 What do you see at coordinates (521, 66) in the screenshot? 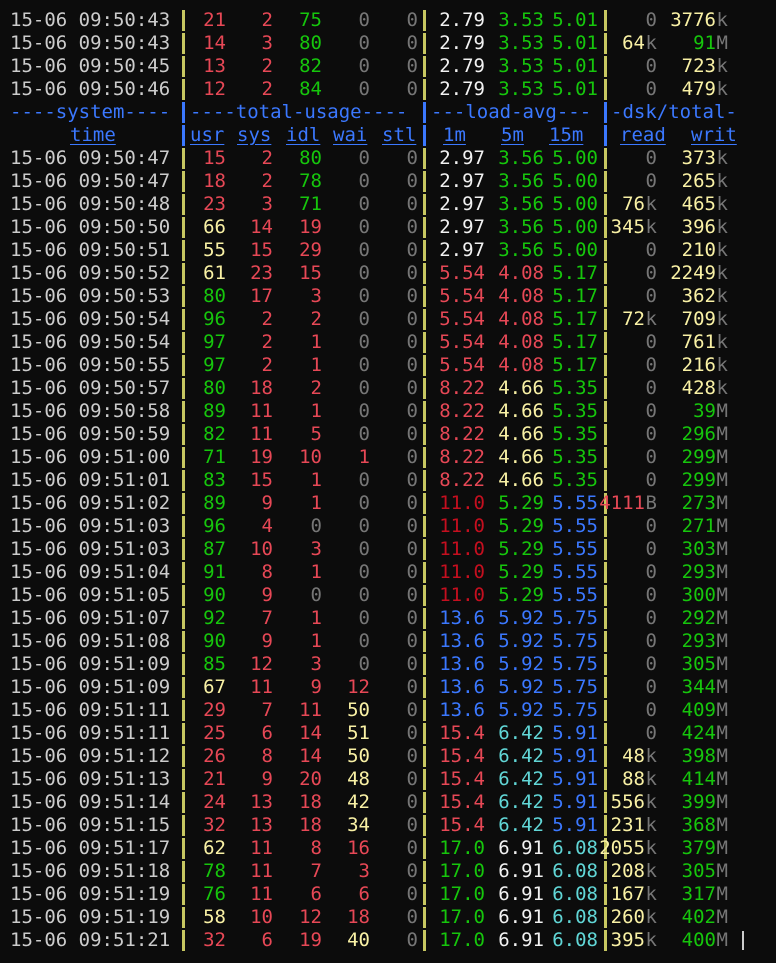
I see `load-5m: 3.53` at bounding box center [521, 66].